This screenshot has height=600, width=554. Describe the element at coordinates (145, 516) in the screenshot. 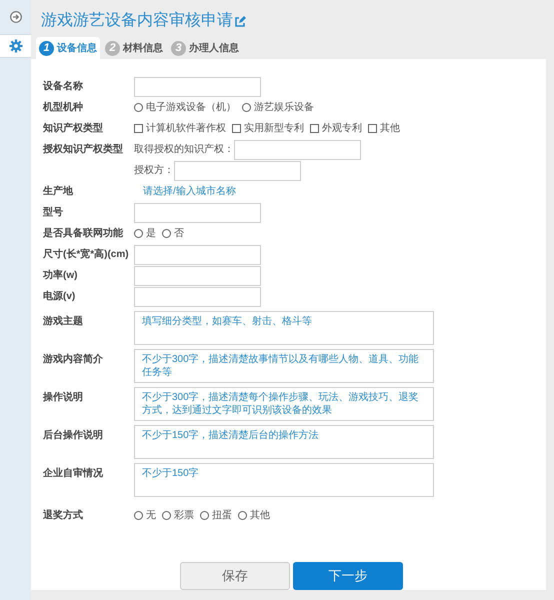

I see `radio-option: 无` at that location.